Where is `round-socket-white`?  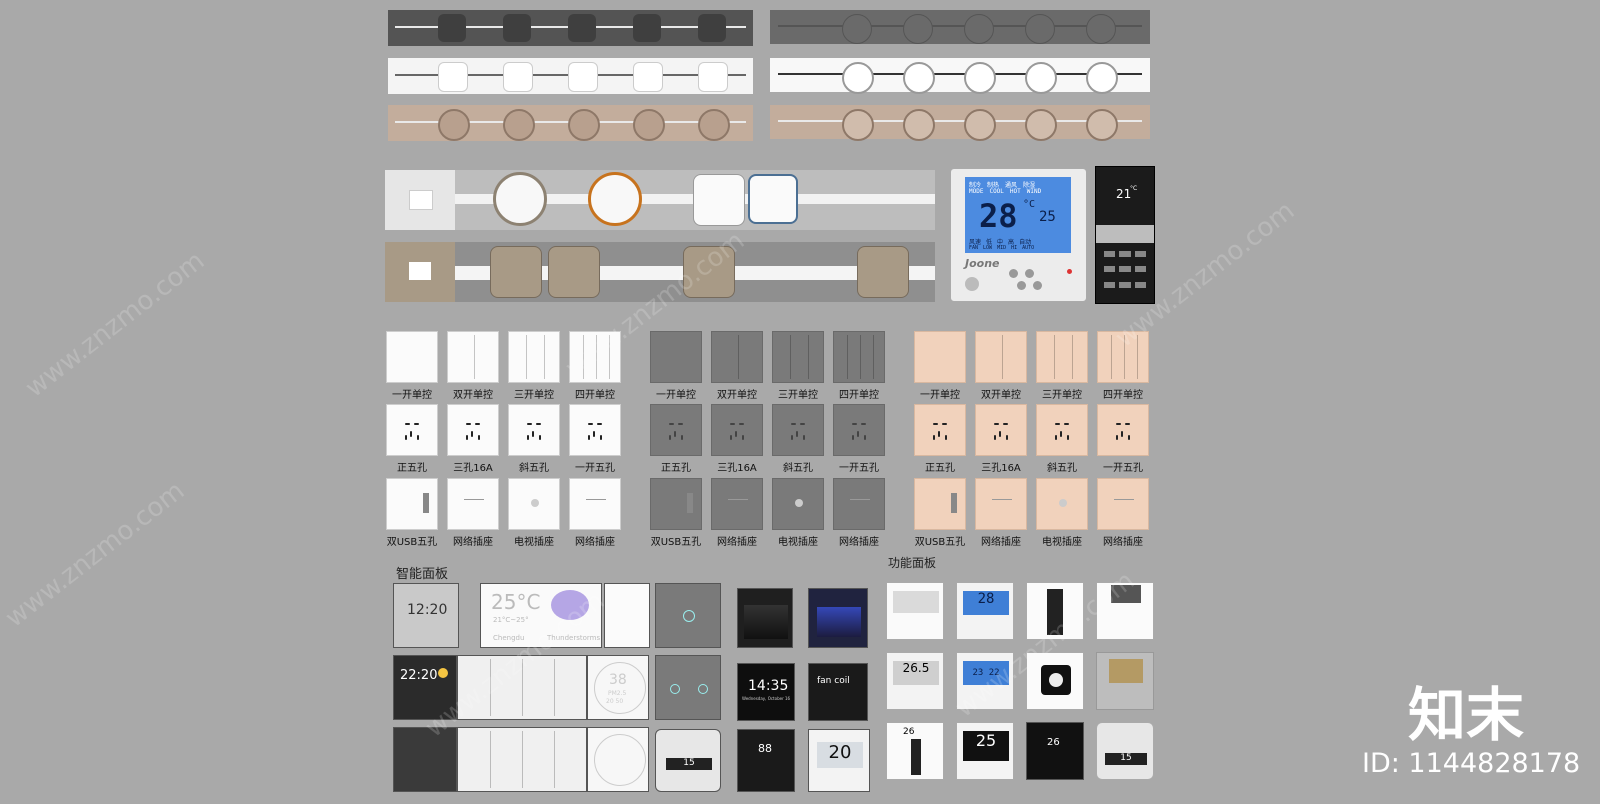
round-socket-white is located at coordinates (520, 199).